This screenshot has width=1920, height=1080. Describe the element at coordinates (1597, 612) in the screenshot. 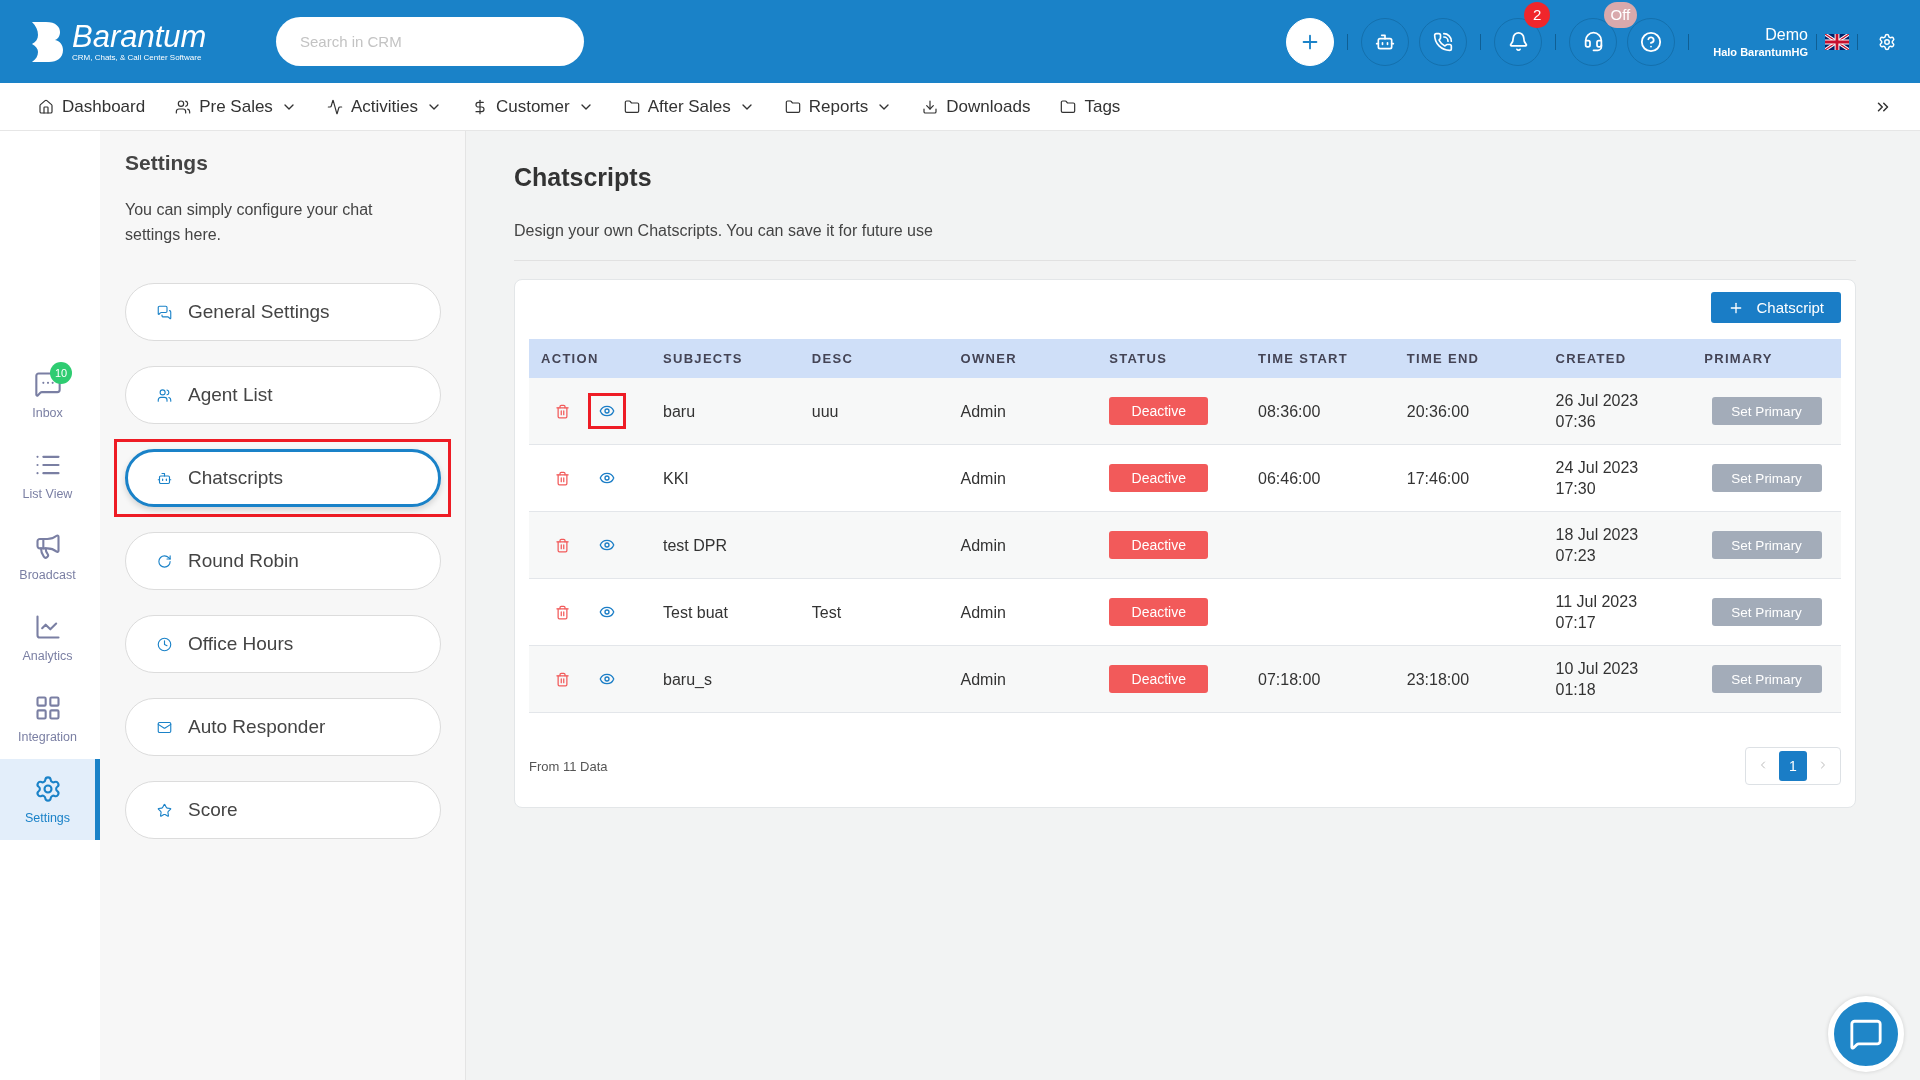

I see `table-cell-text: 11 Jul 2023 07:17` at that location.